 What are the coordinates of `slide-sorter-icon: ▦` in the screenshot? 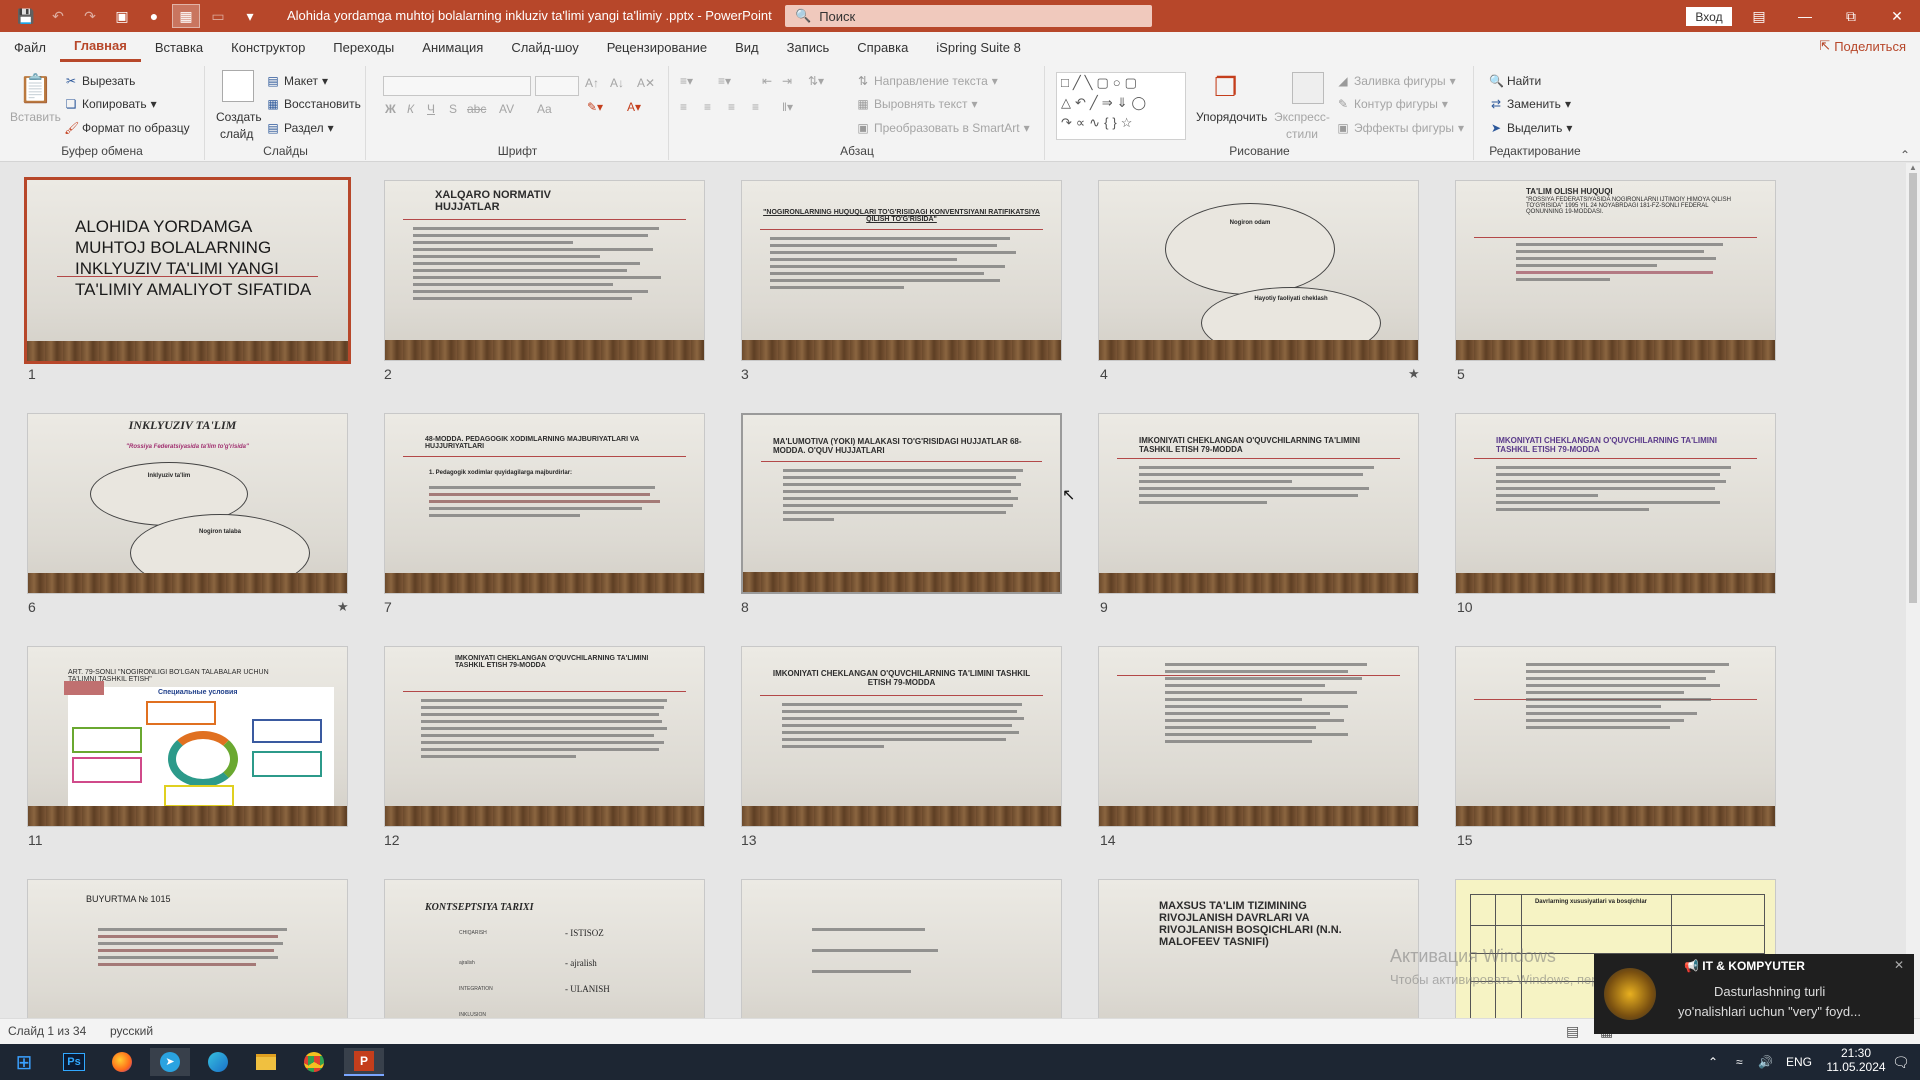 It's located at (186, 16).